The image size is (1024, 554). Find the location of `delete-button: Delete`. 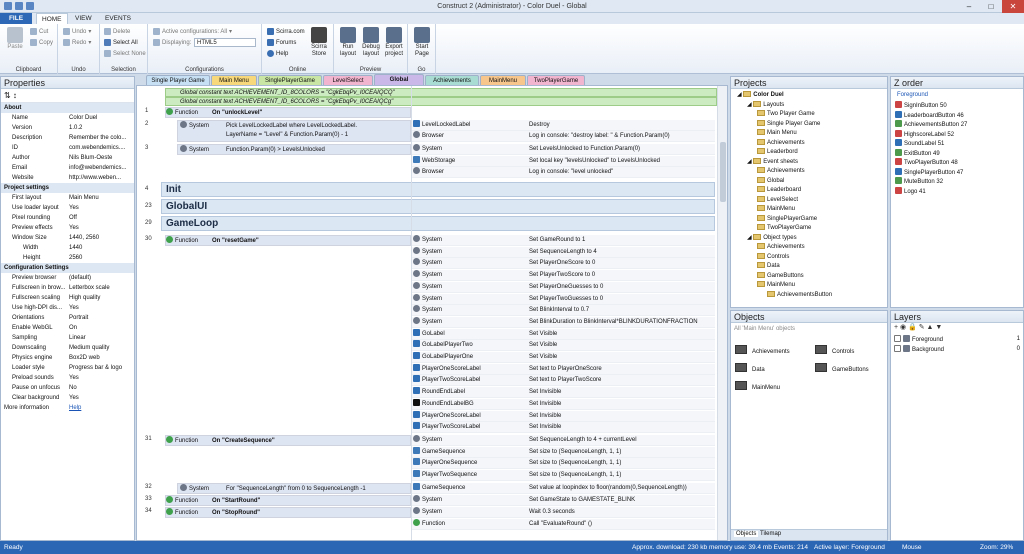

delete-button: Delete is located at coordinates (117, 31).